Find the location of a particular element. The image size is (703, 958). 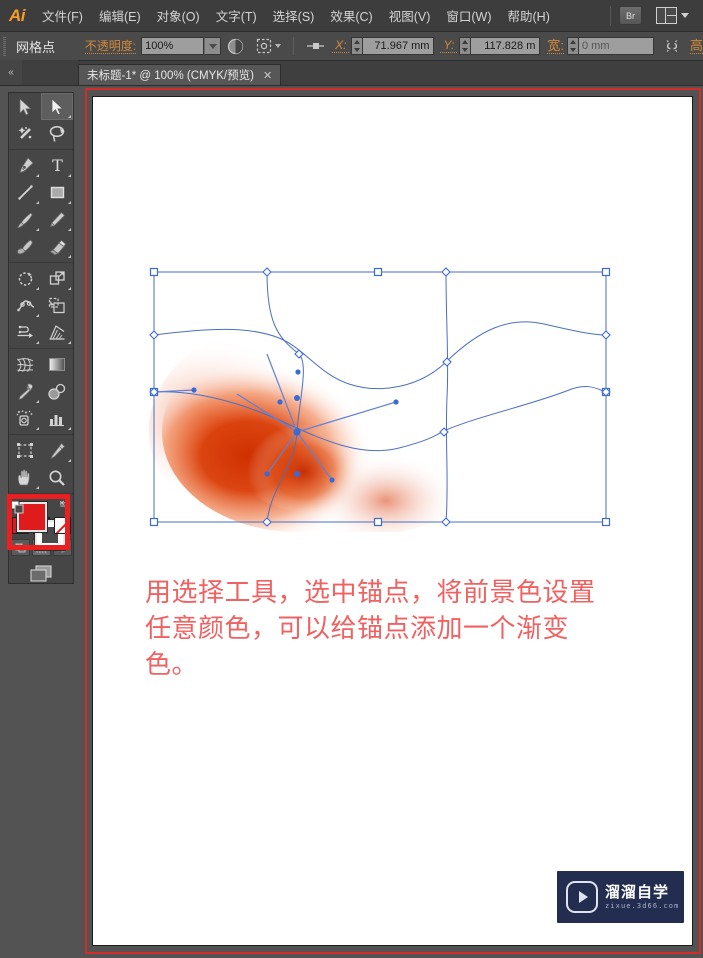

transparency-button is located at coordinates (235, 46).